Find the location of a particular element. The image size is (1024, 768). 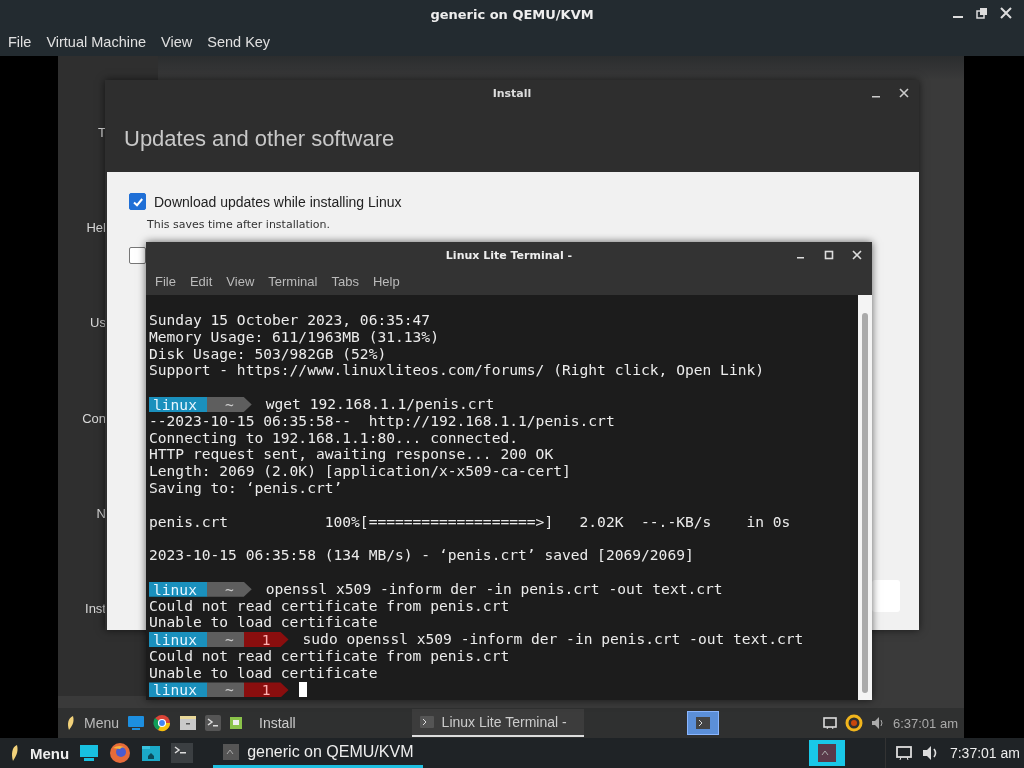

terminal-output-line: Disk Usage: 503/982GB (52%) is located at coordinates (268, 354).